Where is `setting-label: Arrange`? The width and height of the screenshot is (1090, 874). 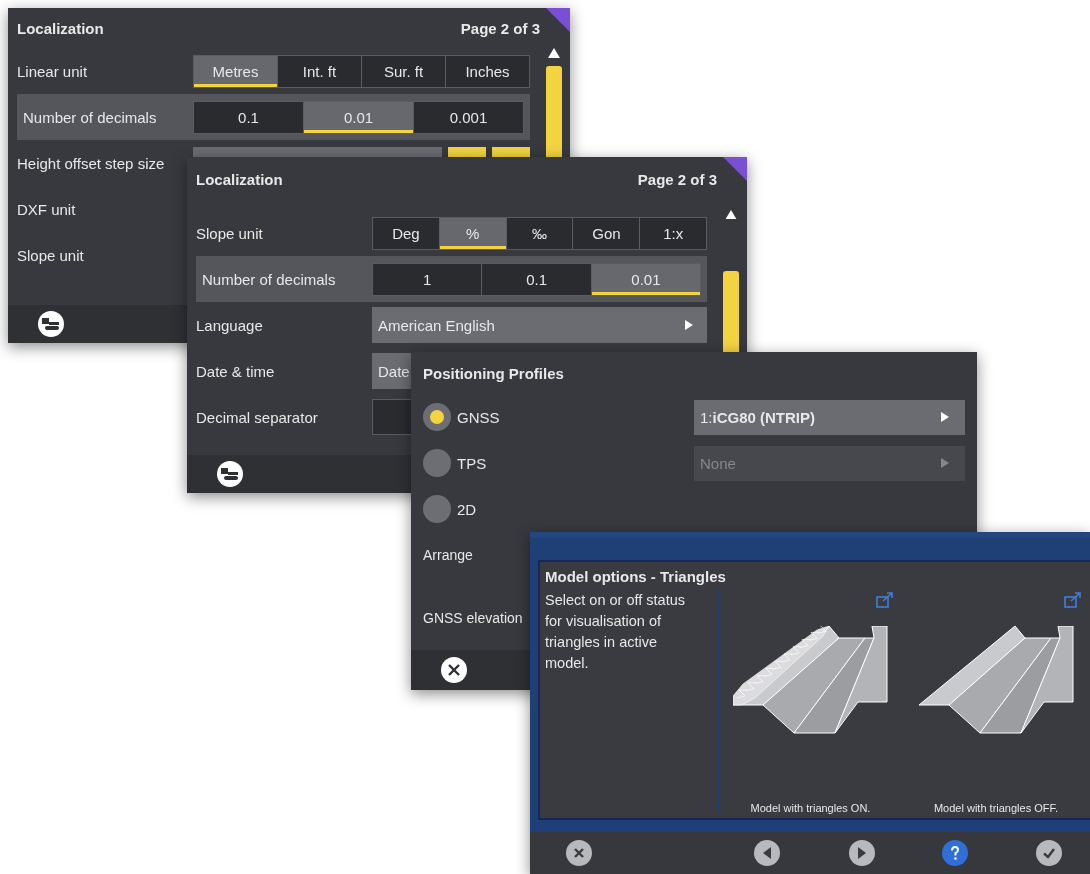 setting-label: Arrange is located at coordinates (448, 555).